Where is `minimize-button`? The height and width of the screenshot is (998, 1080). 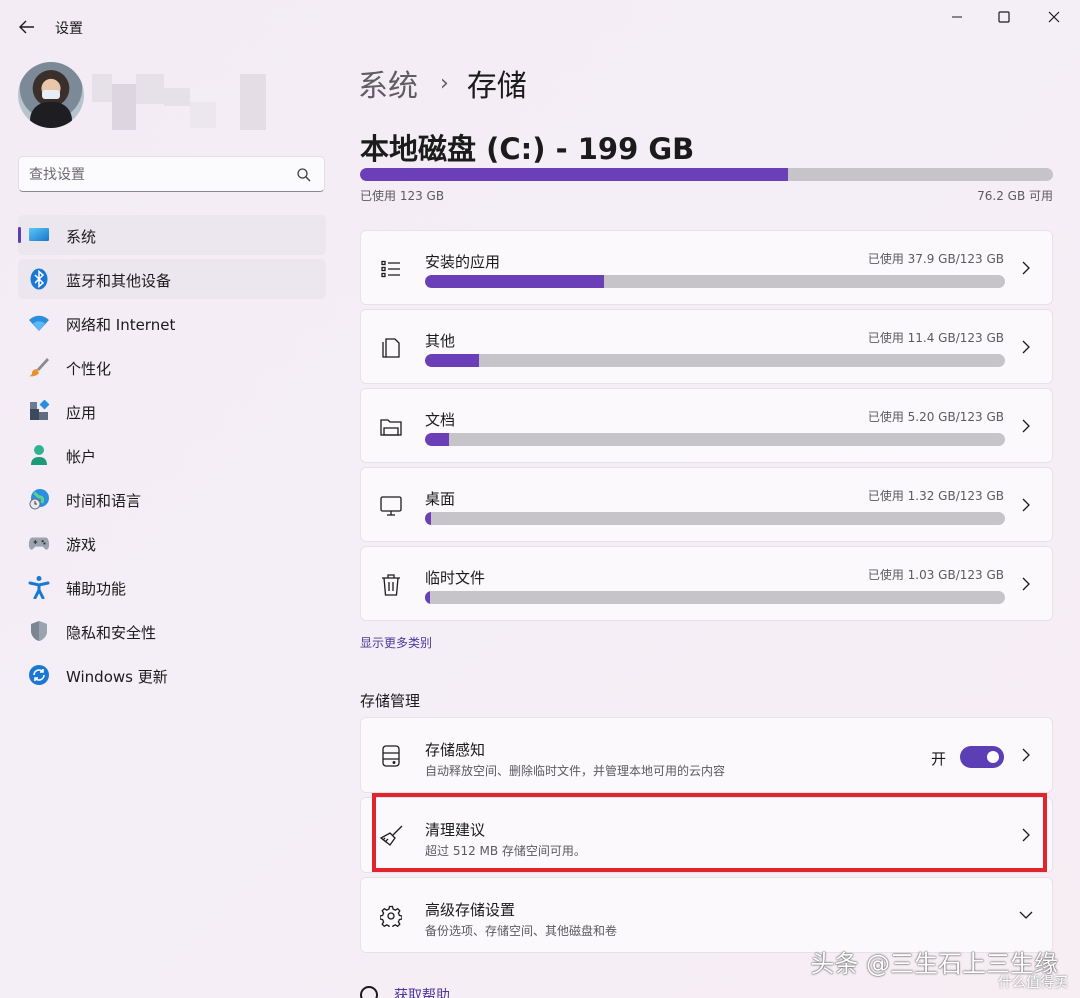 minimize-button is located at coordinates (957, 17).